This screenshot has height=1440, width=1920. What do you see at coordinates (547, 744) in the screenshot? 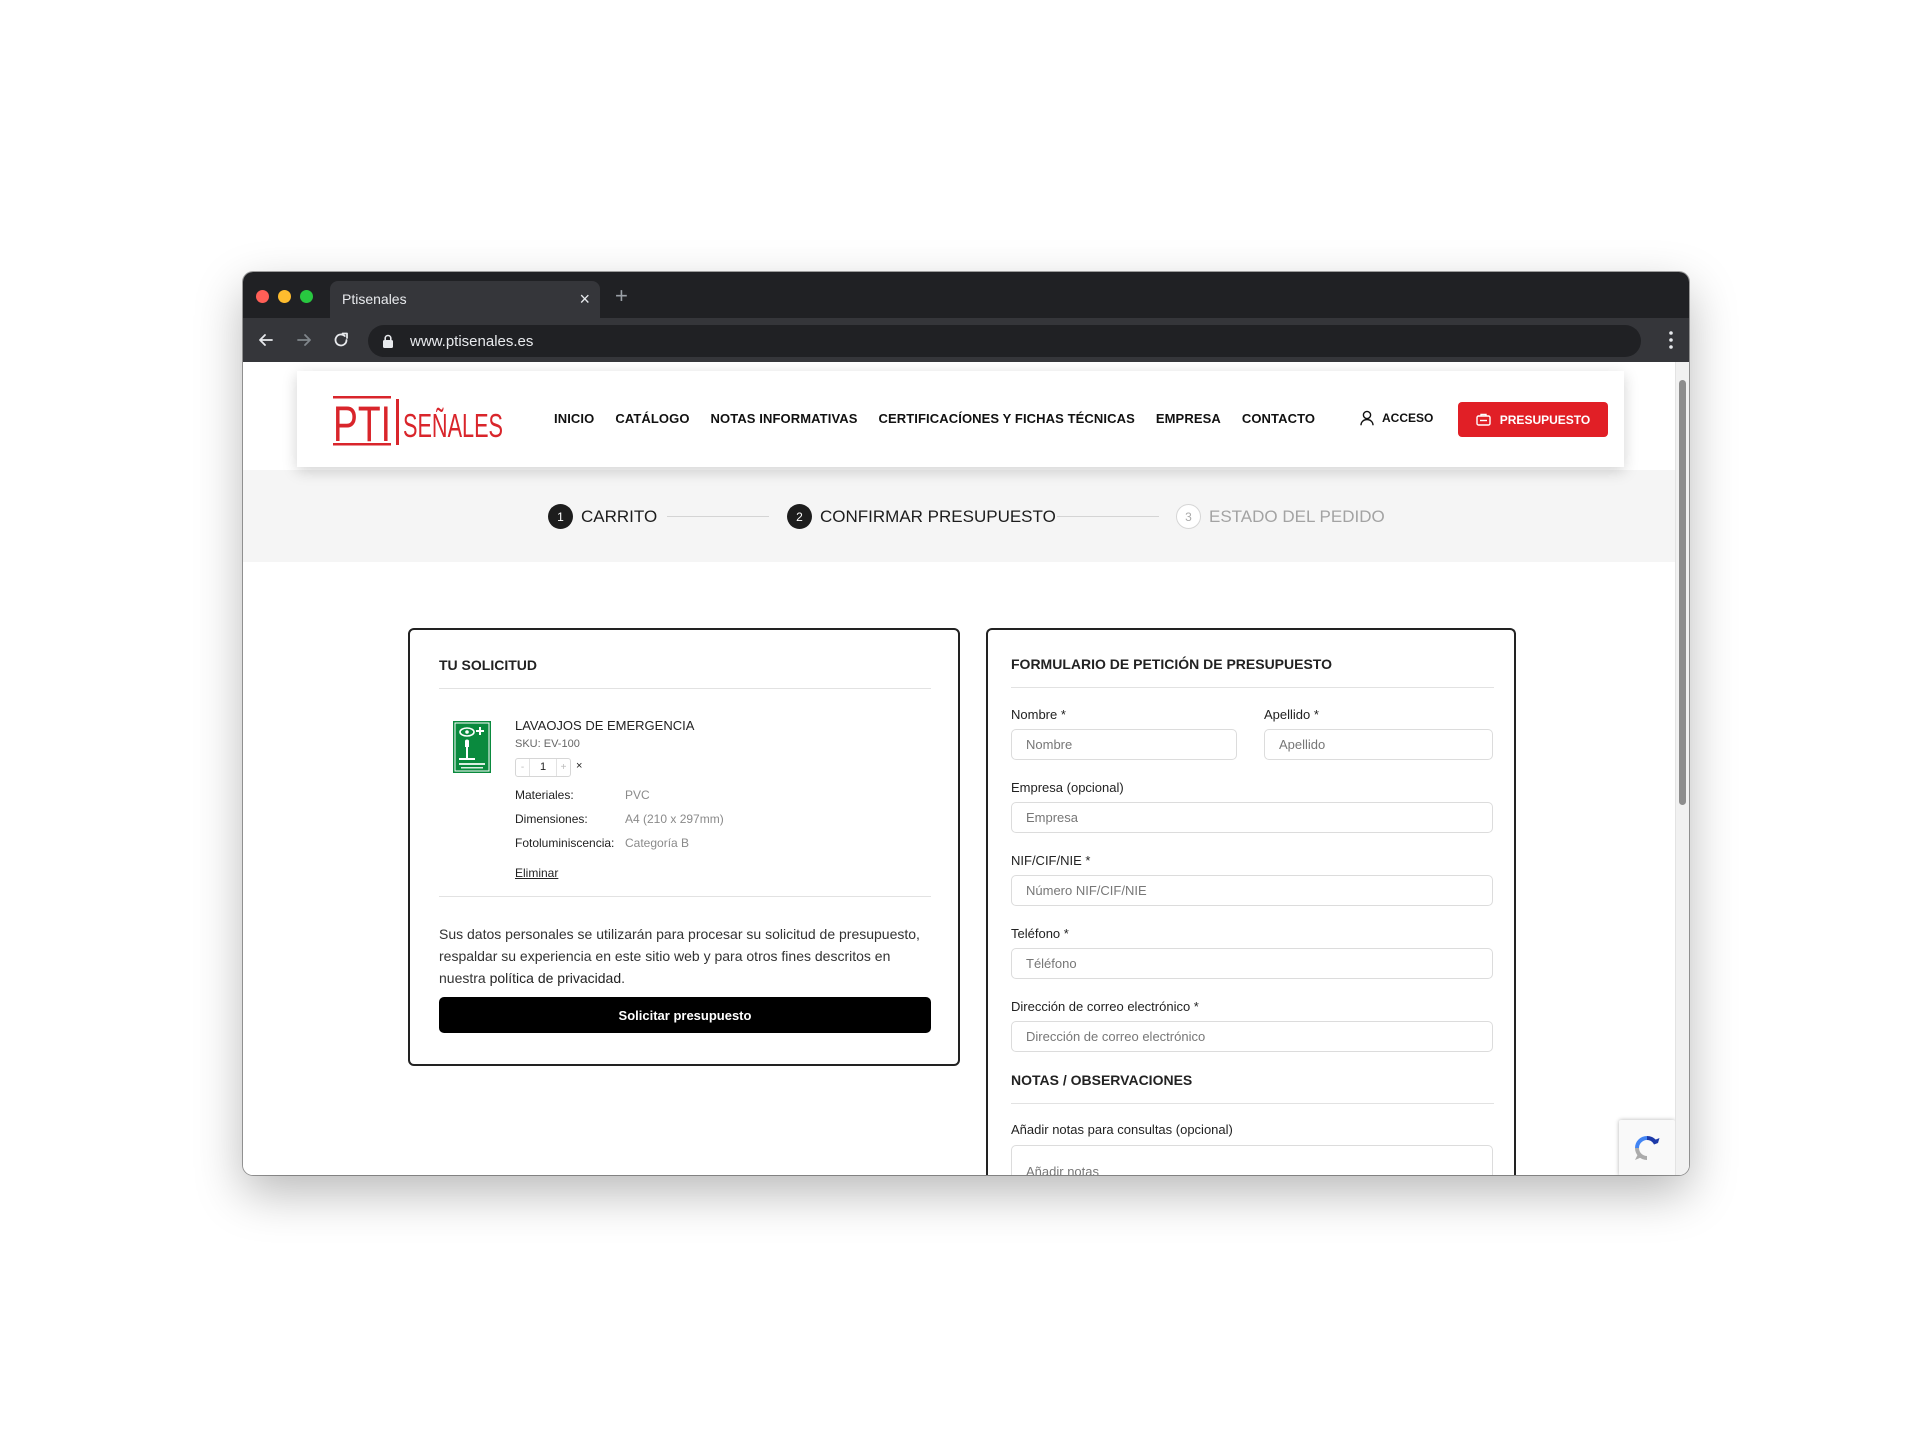
I see `product-sku: SKU: EV-100` at bounding box center [547, 744].